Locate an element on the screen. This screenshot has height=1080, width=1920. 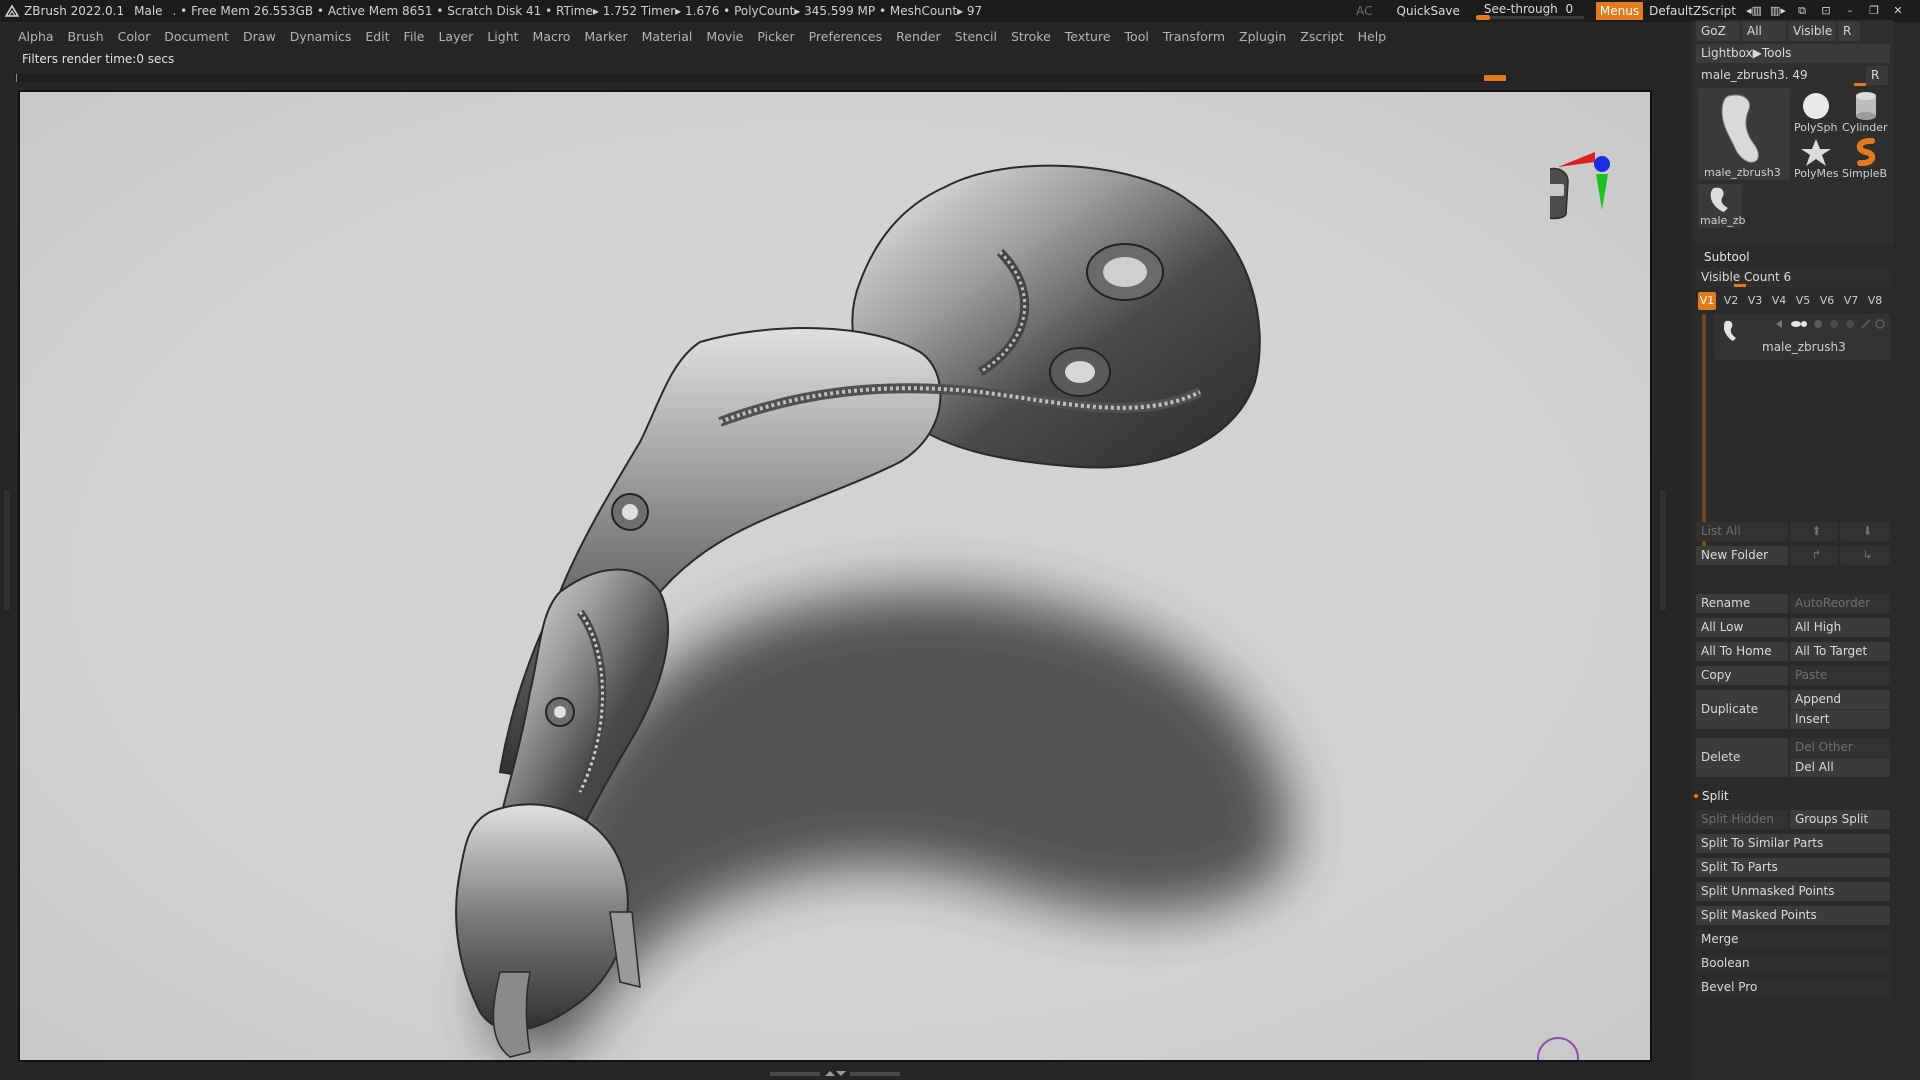
tool-thumb-polymesh: PolyMes is located at coordinates (1816, 159).